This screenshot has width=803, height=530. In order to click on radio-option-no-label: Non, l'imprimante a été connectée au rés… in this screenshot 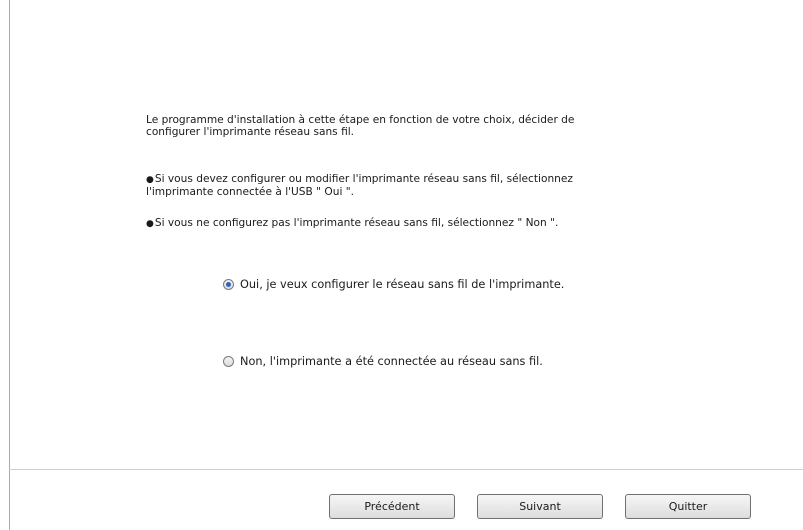, I will do `click(391, 361)`.